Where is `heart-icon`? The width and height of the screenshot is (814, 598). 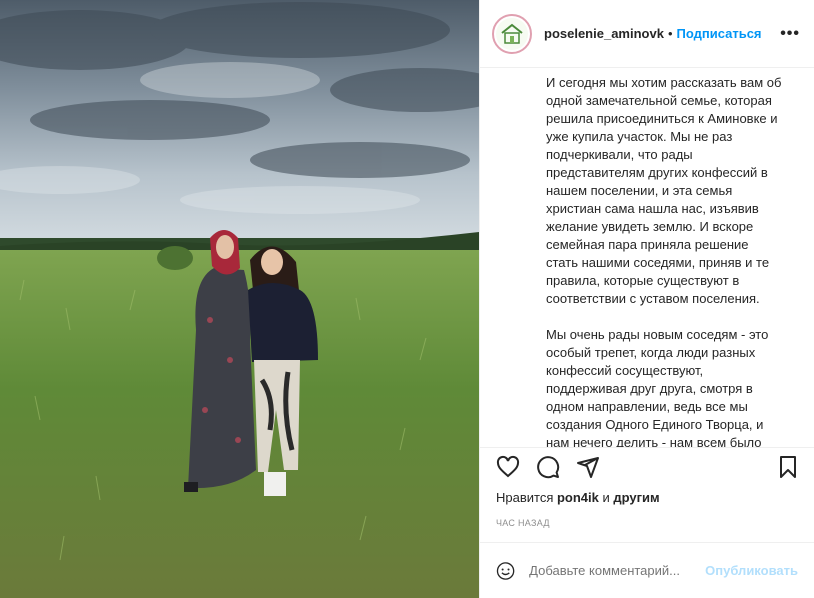 heart-icon is located at coordinates (508, 467).